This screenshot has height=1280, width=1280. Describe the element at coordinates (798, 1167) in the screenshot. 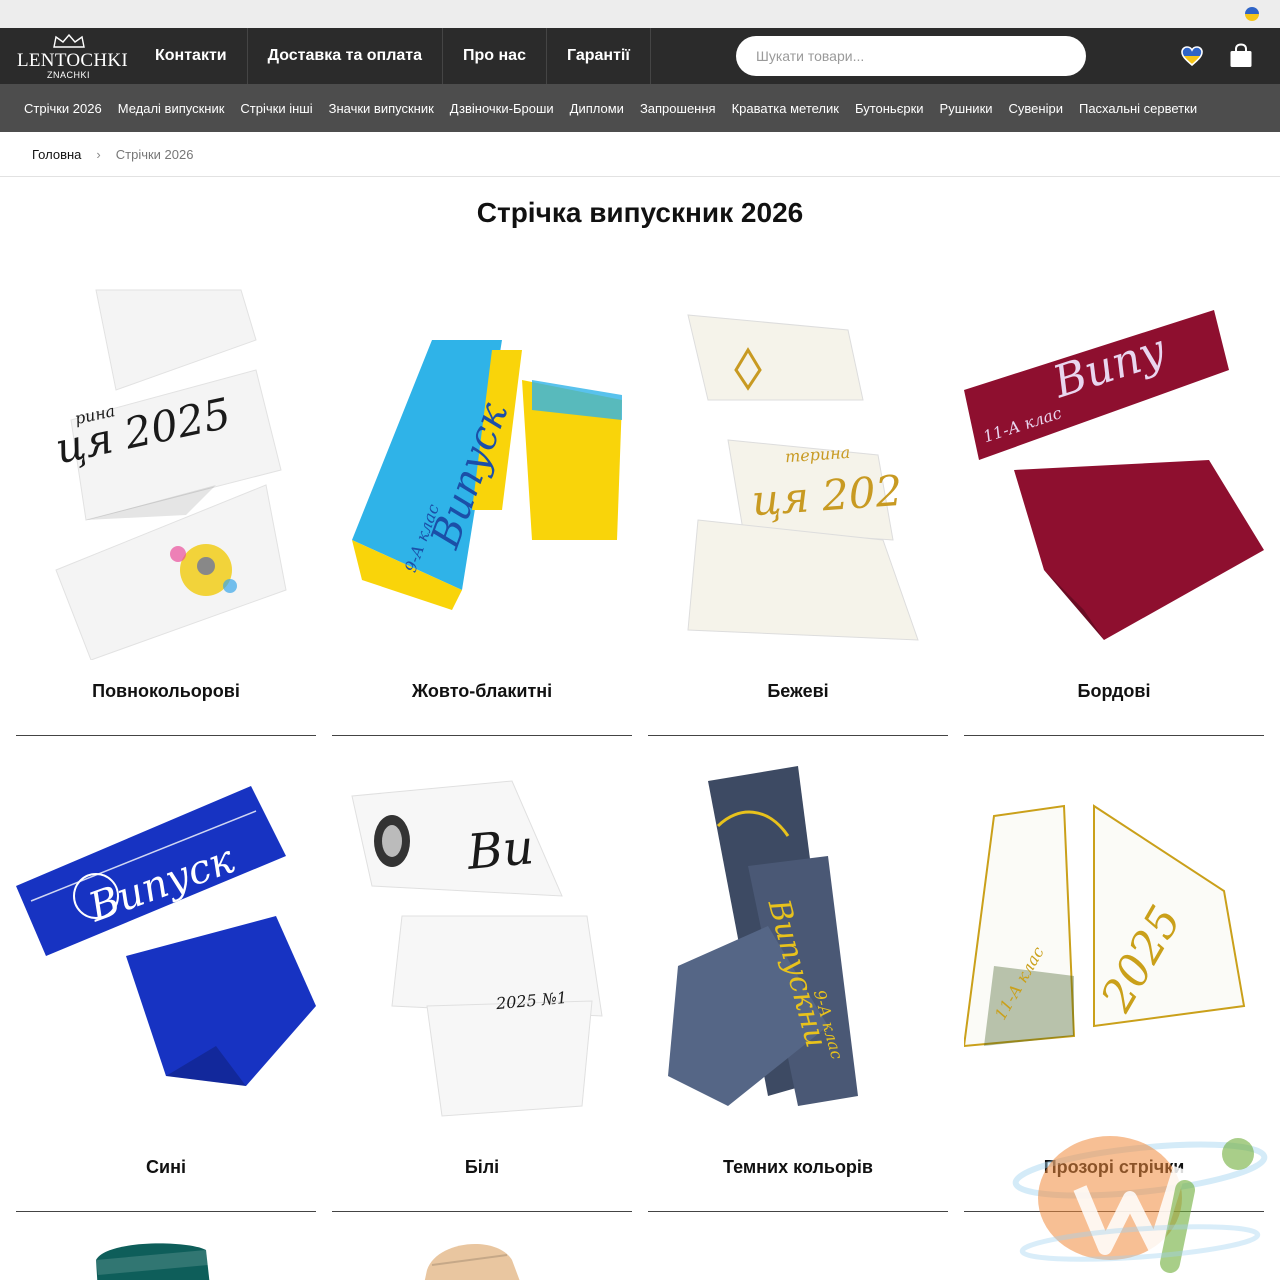

I see `product-title: Темних кольорів` at that location.